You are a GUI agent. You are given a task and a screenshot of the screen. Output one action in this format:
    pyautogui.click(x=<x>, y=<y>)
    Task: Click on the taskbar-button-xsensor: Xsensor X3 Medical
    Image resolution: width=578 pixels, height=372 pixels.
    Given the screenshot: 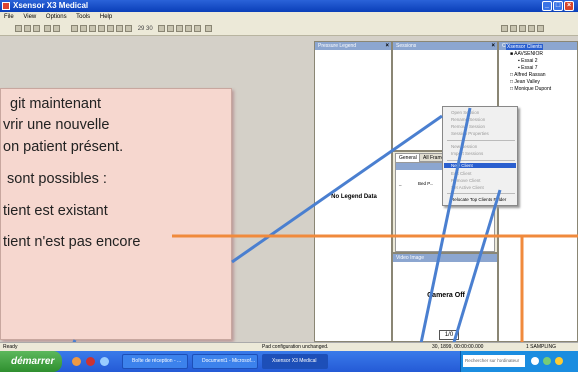 What is the action you would take?
    pyautogui.click(x=295, y=361)
    